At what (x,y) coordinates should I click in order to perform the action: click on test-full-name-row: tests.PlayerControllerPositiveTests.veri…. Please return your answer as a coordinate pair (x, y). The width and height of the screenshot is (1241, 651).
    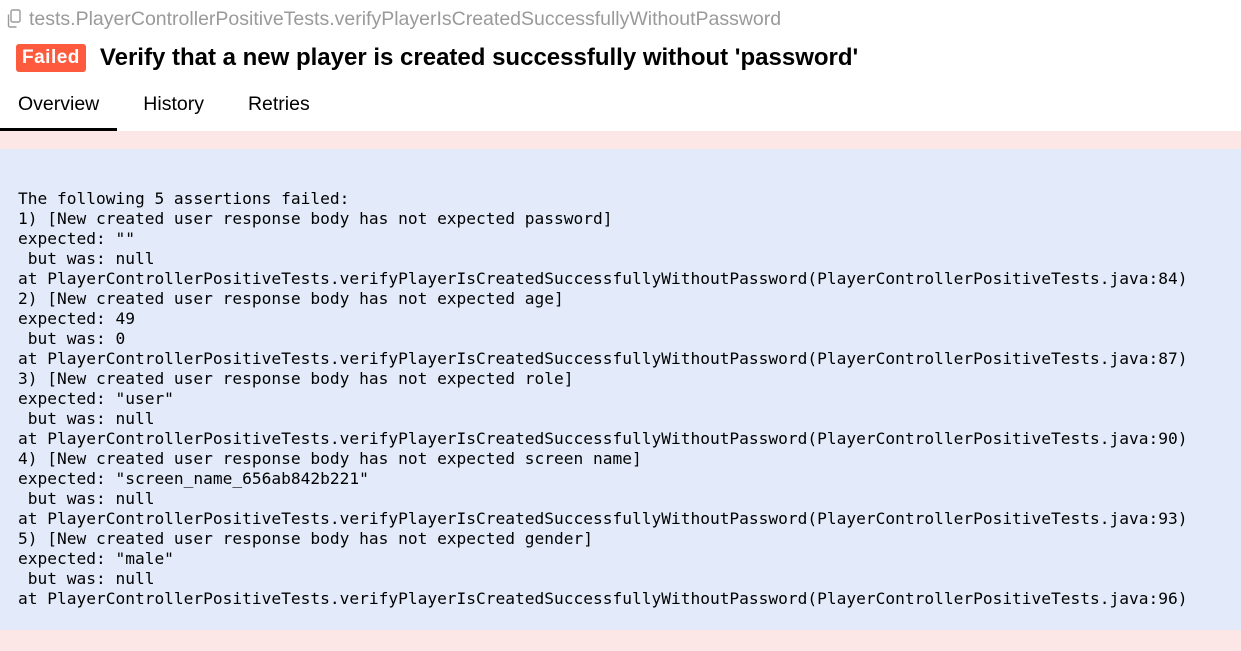
    Looking at the image, I should click on (392, 19).